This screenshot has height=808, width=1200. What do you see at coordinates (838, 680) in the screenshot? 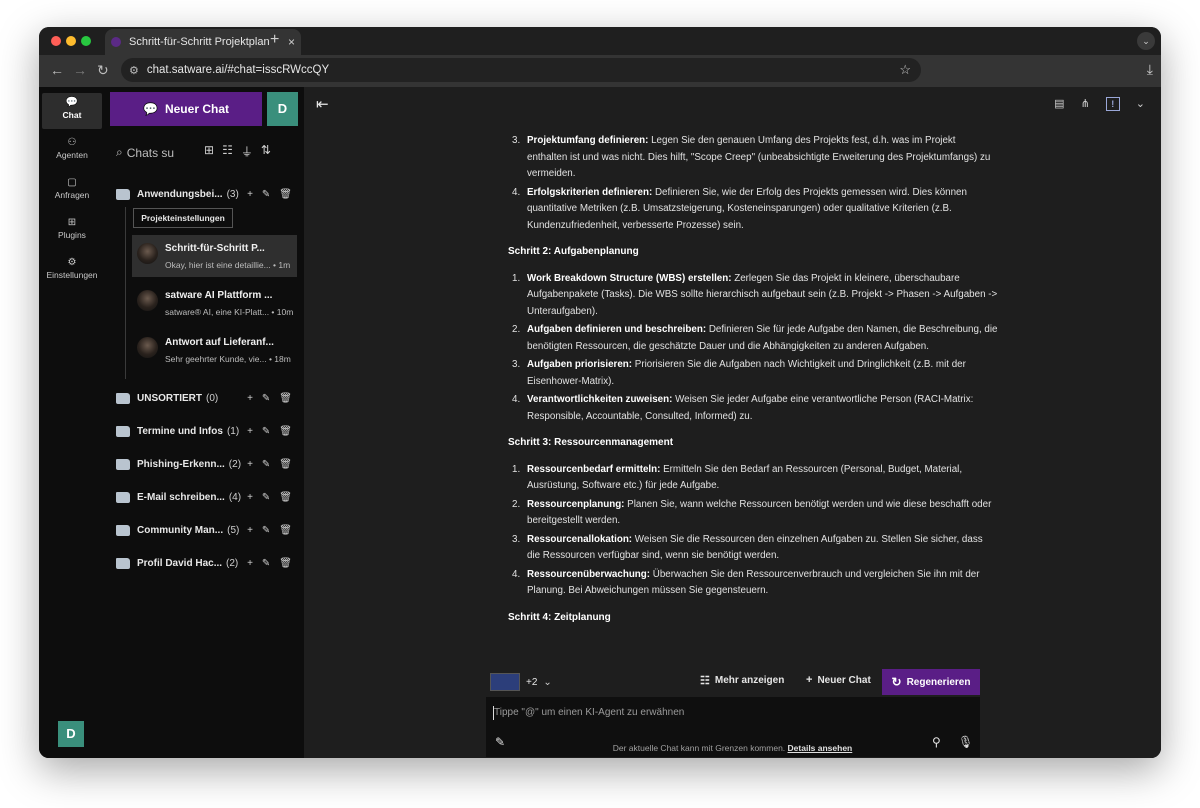
I see `new-chat-action-button: + Neuer Chat` at bounding box center [838, 680].